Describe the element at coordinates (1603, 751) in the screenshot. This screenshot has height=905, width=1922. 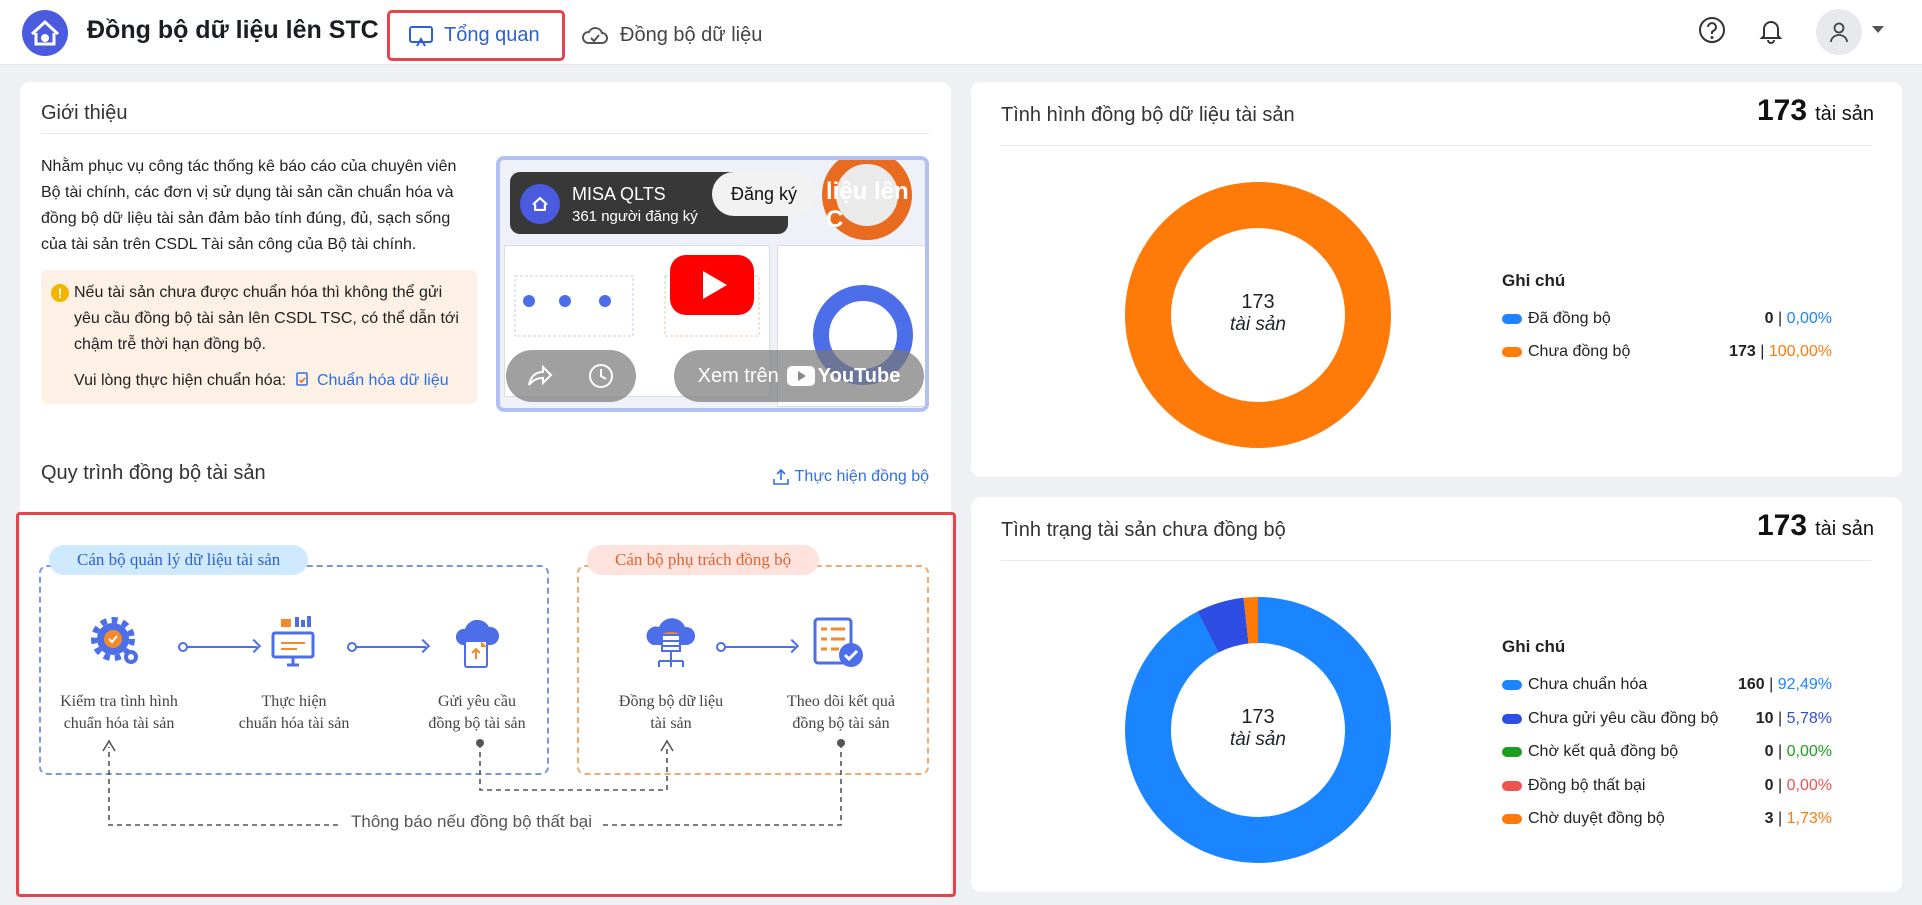
I see `legend-label: Chờ kết quả đồng bộ` at that location.